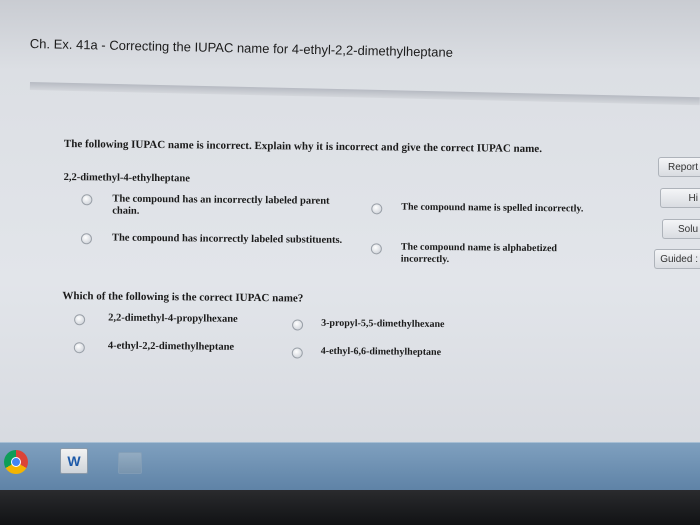 The height and width of the screenshot is (525, 700). What do you see at coordinates (681, 229) in the screenshot?
I see `solution-button: Solu` at bounding box center [681, 229].